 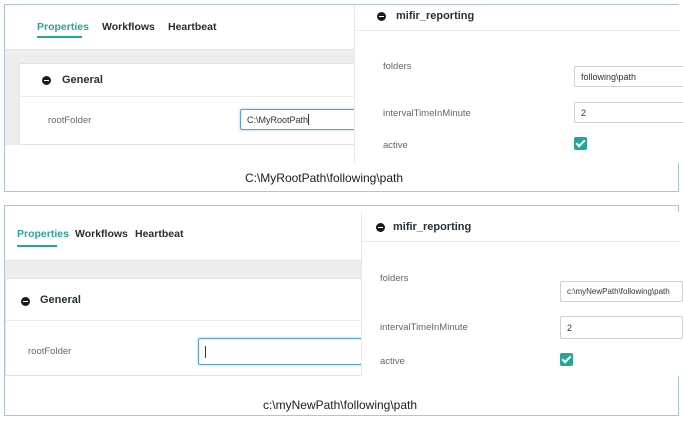 What do you see at coordinates (609, 76) in the screenshot?
I see `folders-value: following\path` at bounding box center [609, 76].